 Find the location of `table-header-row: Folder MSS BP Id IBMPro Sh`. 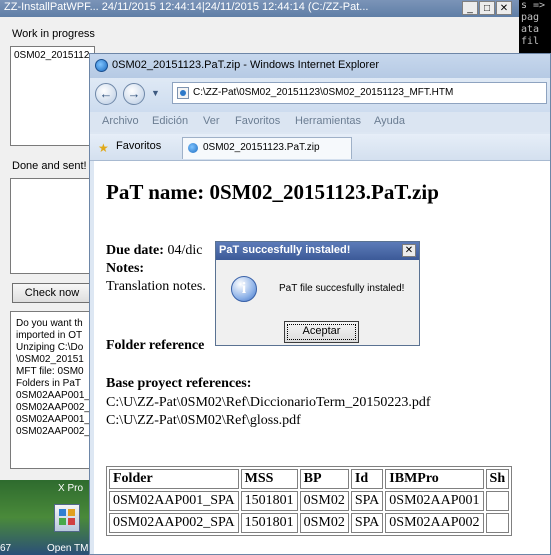

table-header-row: Folder MSS BP Id IBMPro Sh is located at coordinates (309, 479).